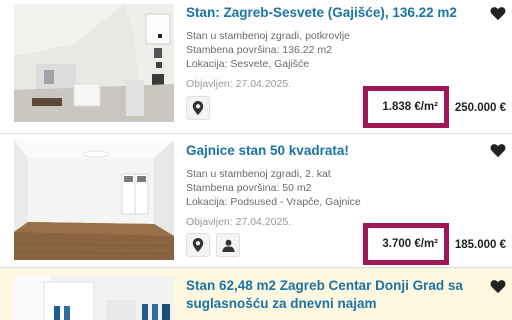 The width and height of the screenshot is (512, 320). Describe the element at coordinates (480, 108) in the screenshot. I see `listing-price: 250.000 €` at that location.